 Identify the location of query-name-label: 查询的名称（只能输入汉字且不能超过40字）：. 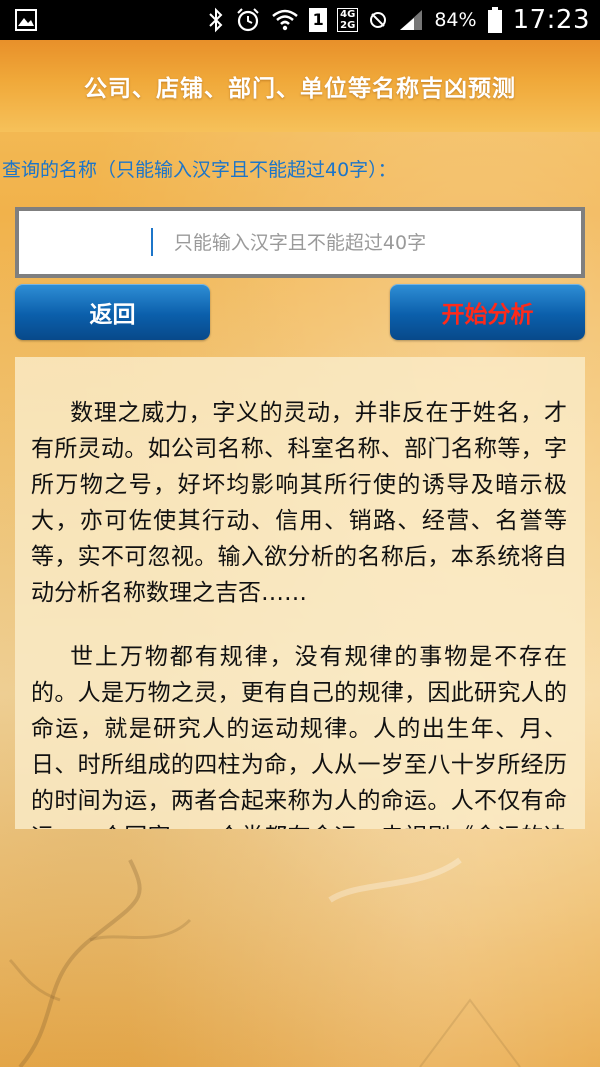
(199, 170).